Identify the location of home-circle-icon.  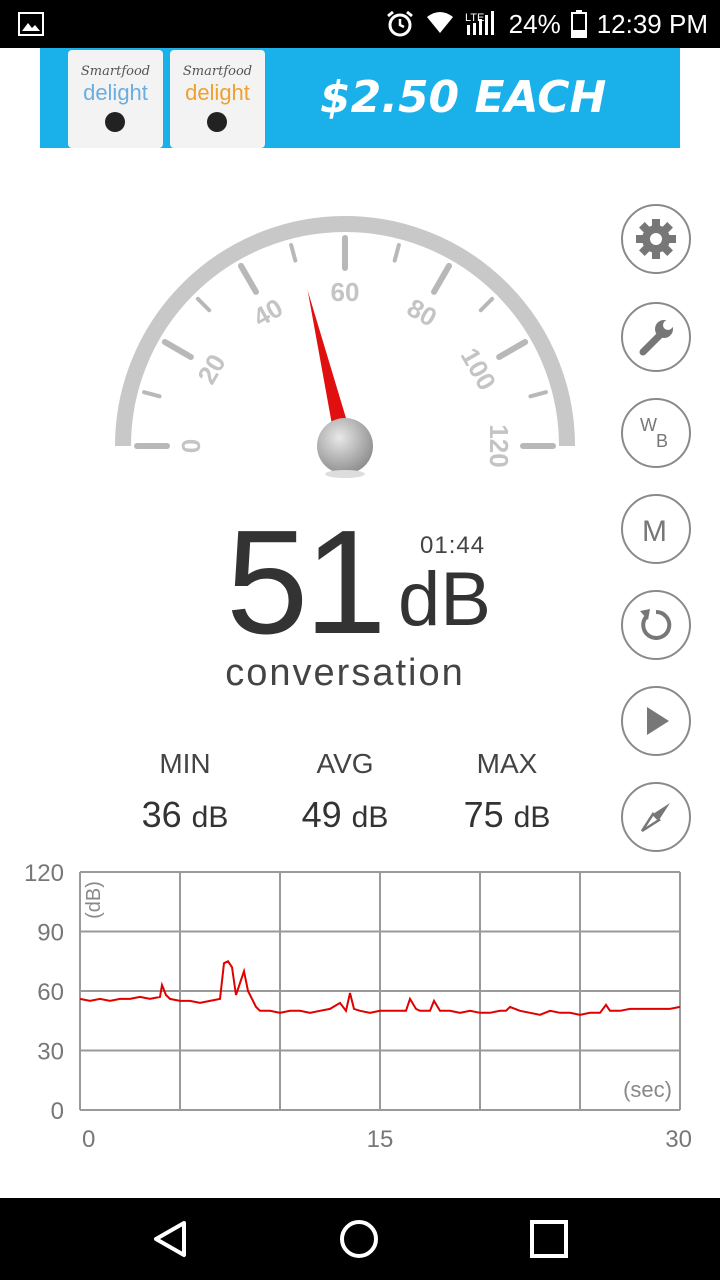
(359, 1239).